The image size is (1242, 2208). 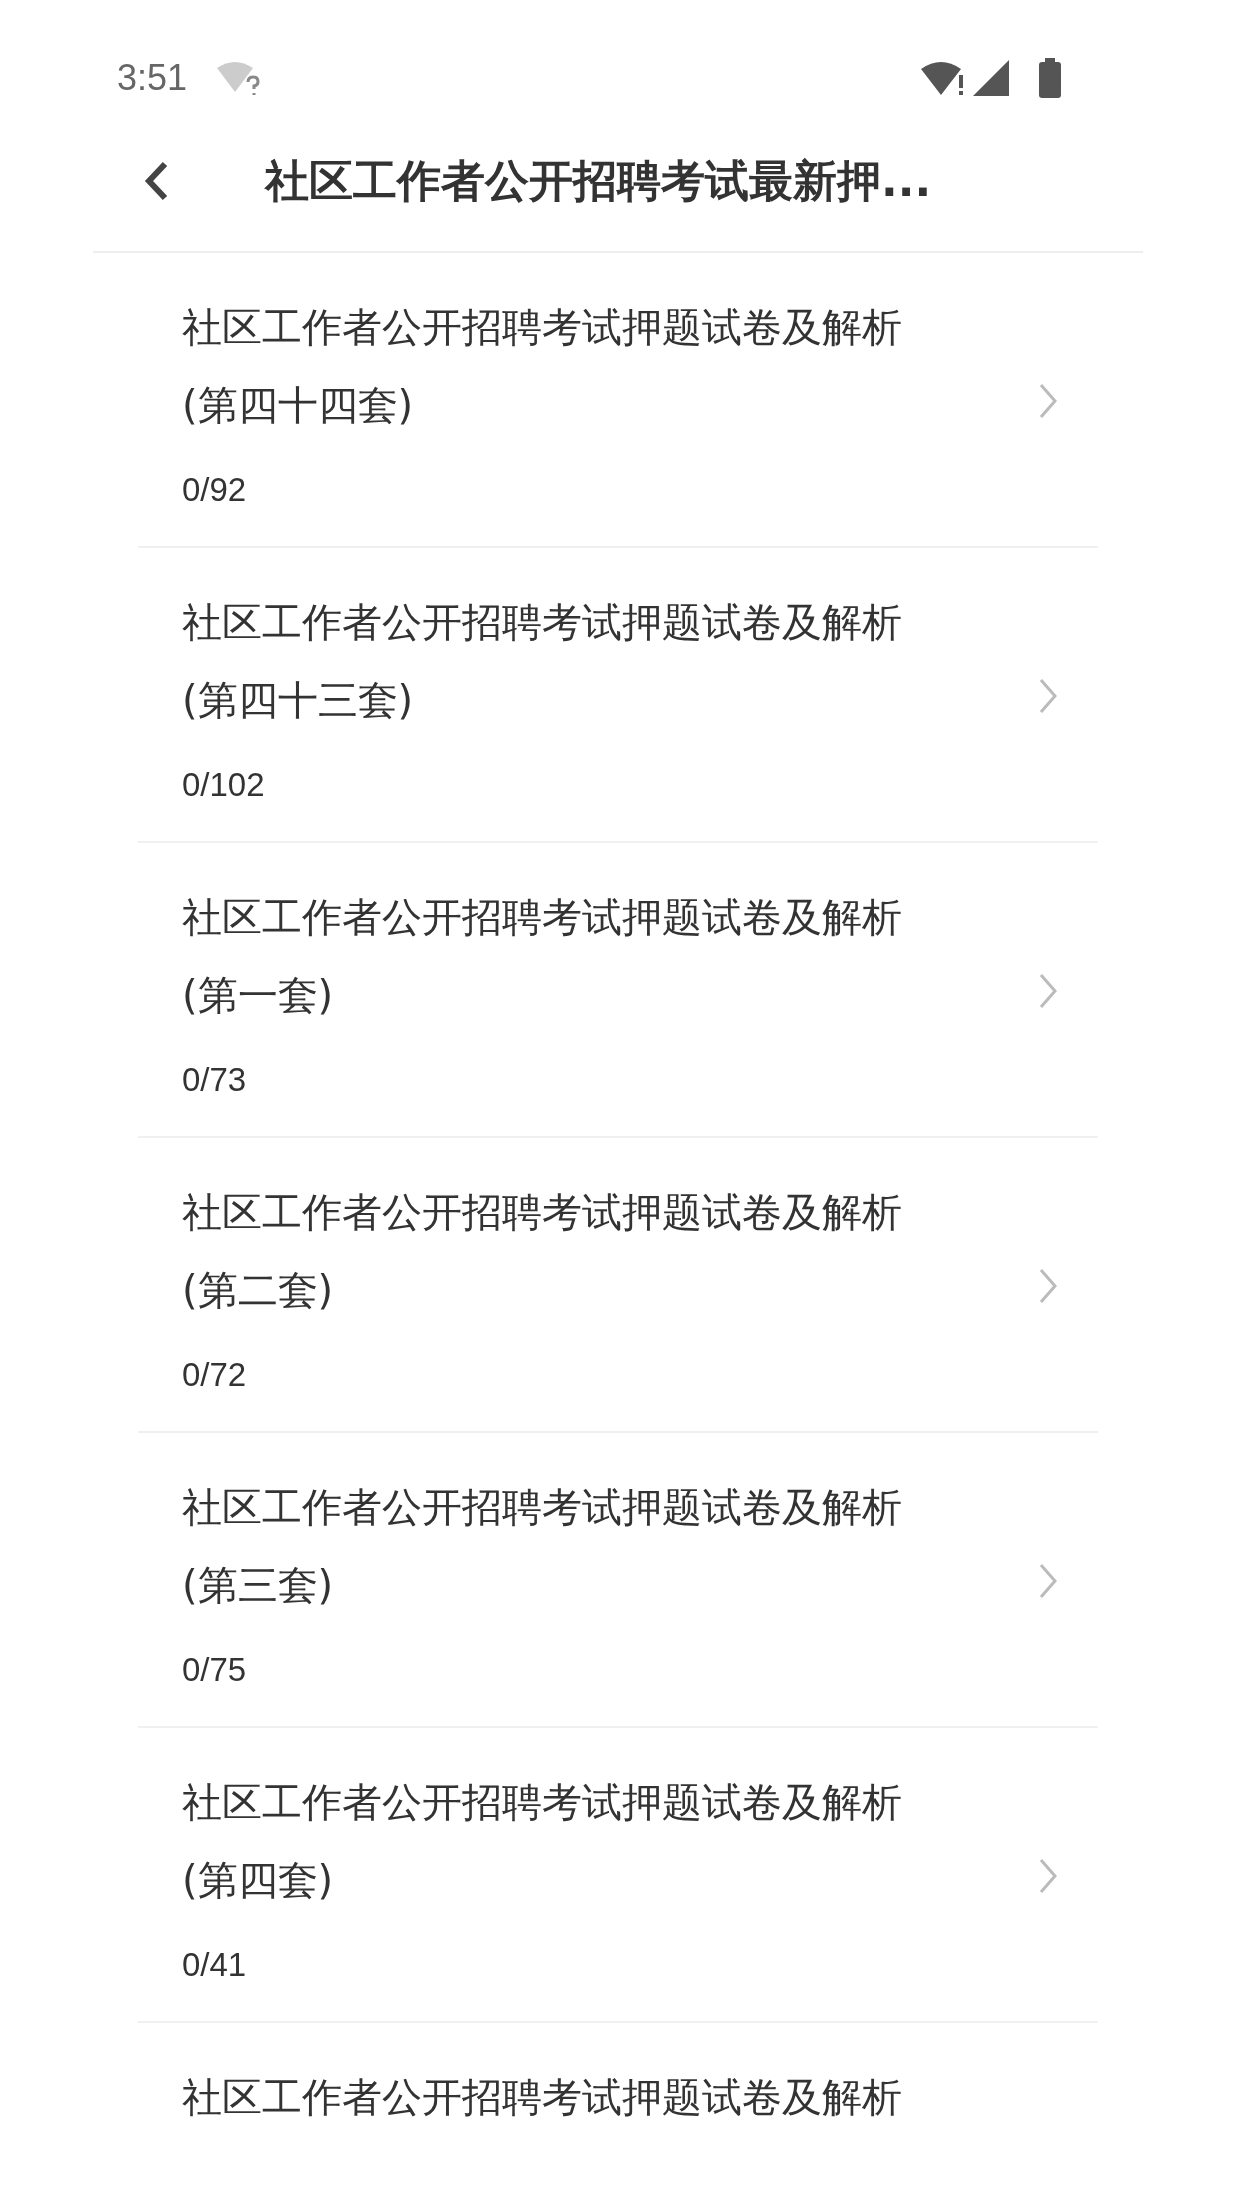 I want to click on exam-list-item: 社区工作者公开招聘考试押题试卷及解析 (第四十四套) 0/92, so click(x=618, y=400).